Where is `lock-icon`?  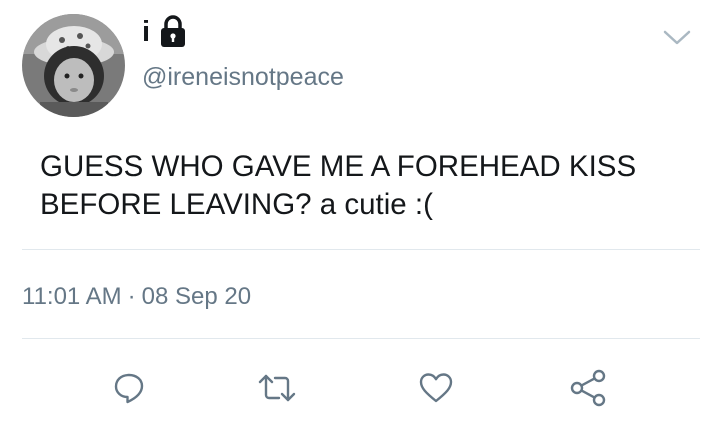 lock-icon is located at coordinates (173, 32).